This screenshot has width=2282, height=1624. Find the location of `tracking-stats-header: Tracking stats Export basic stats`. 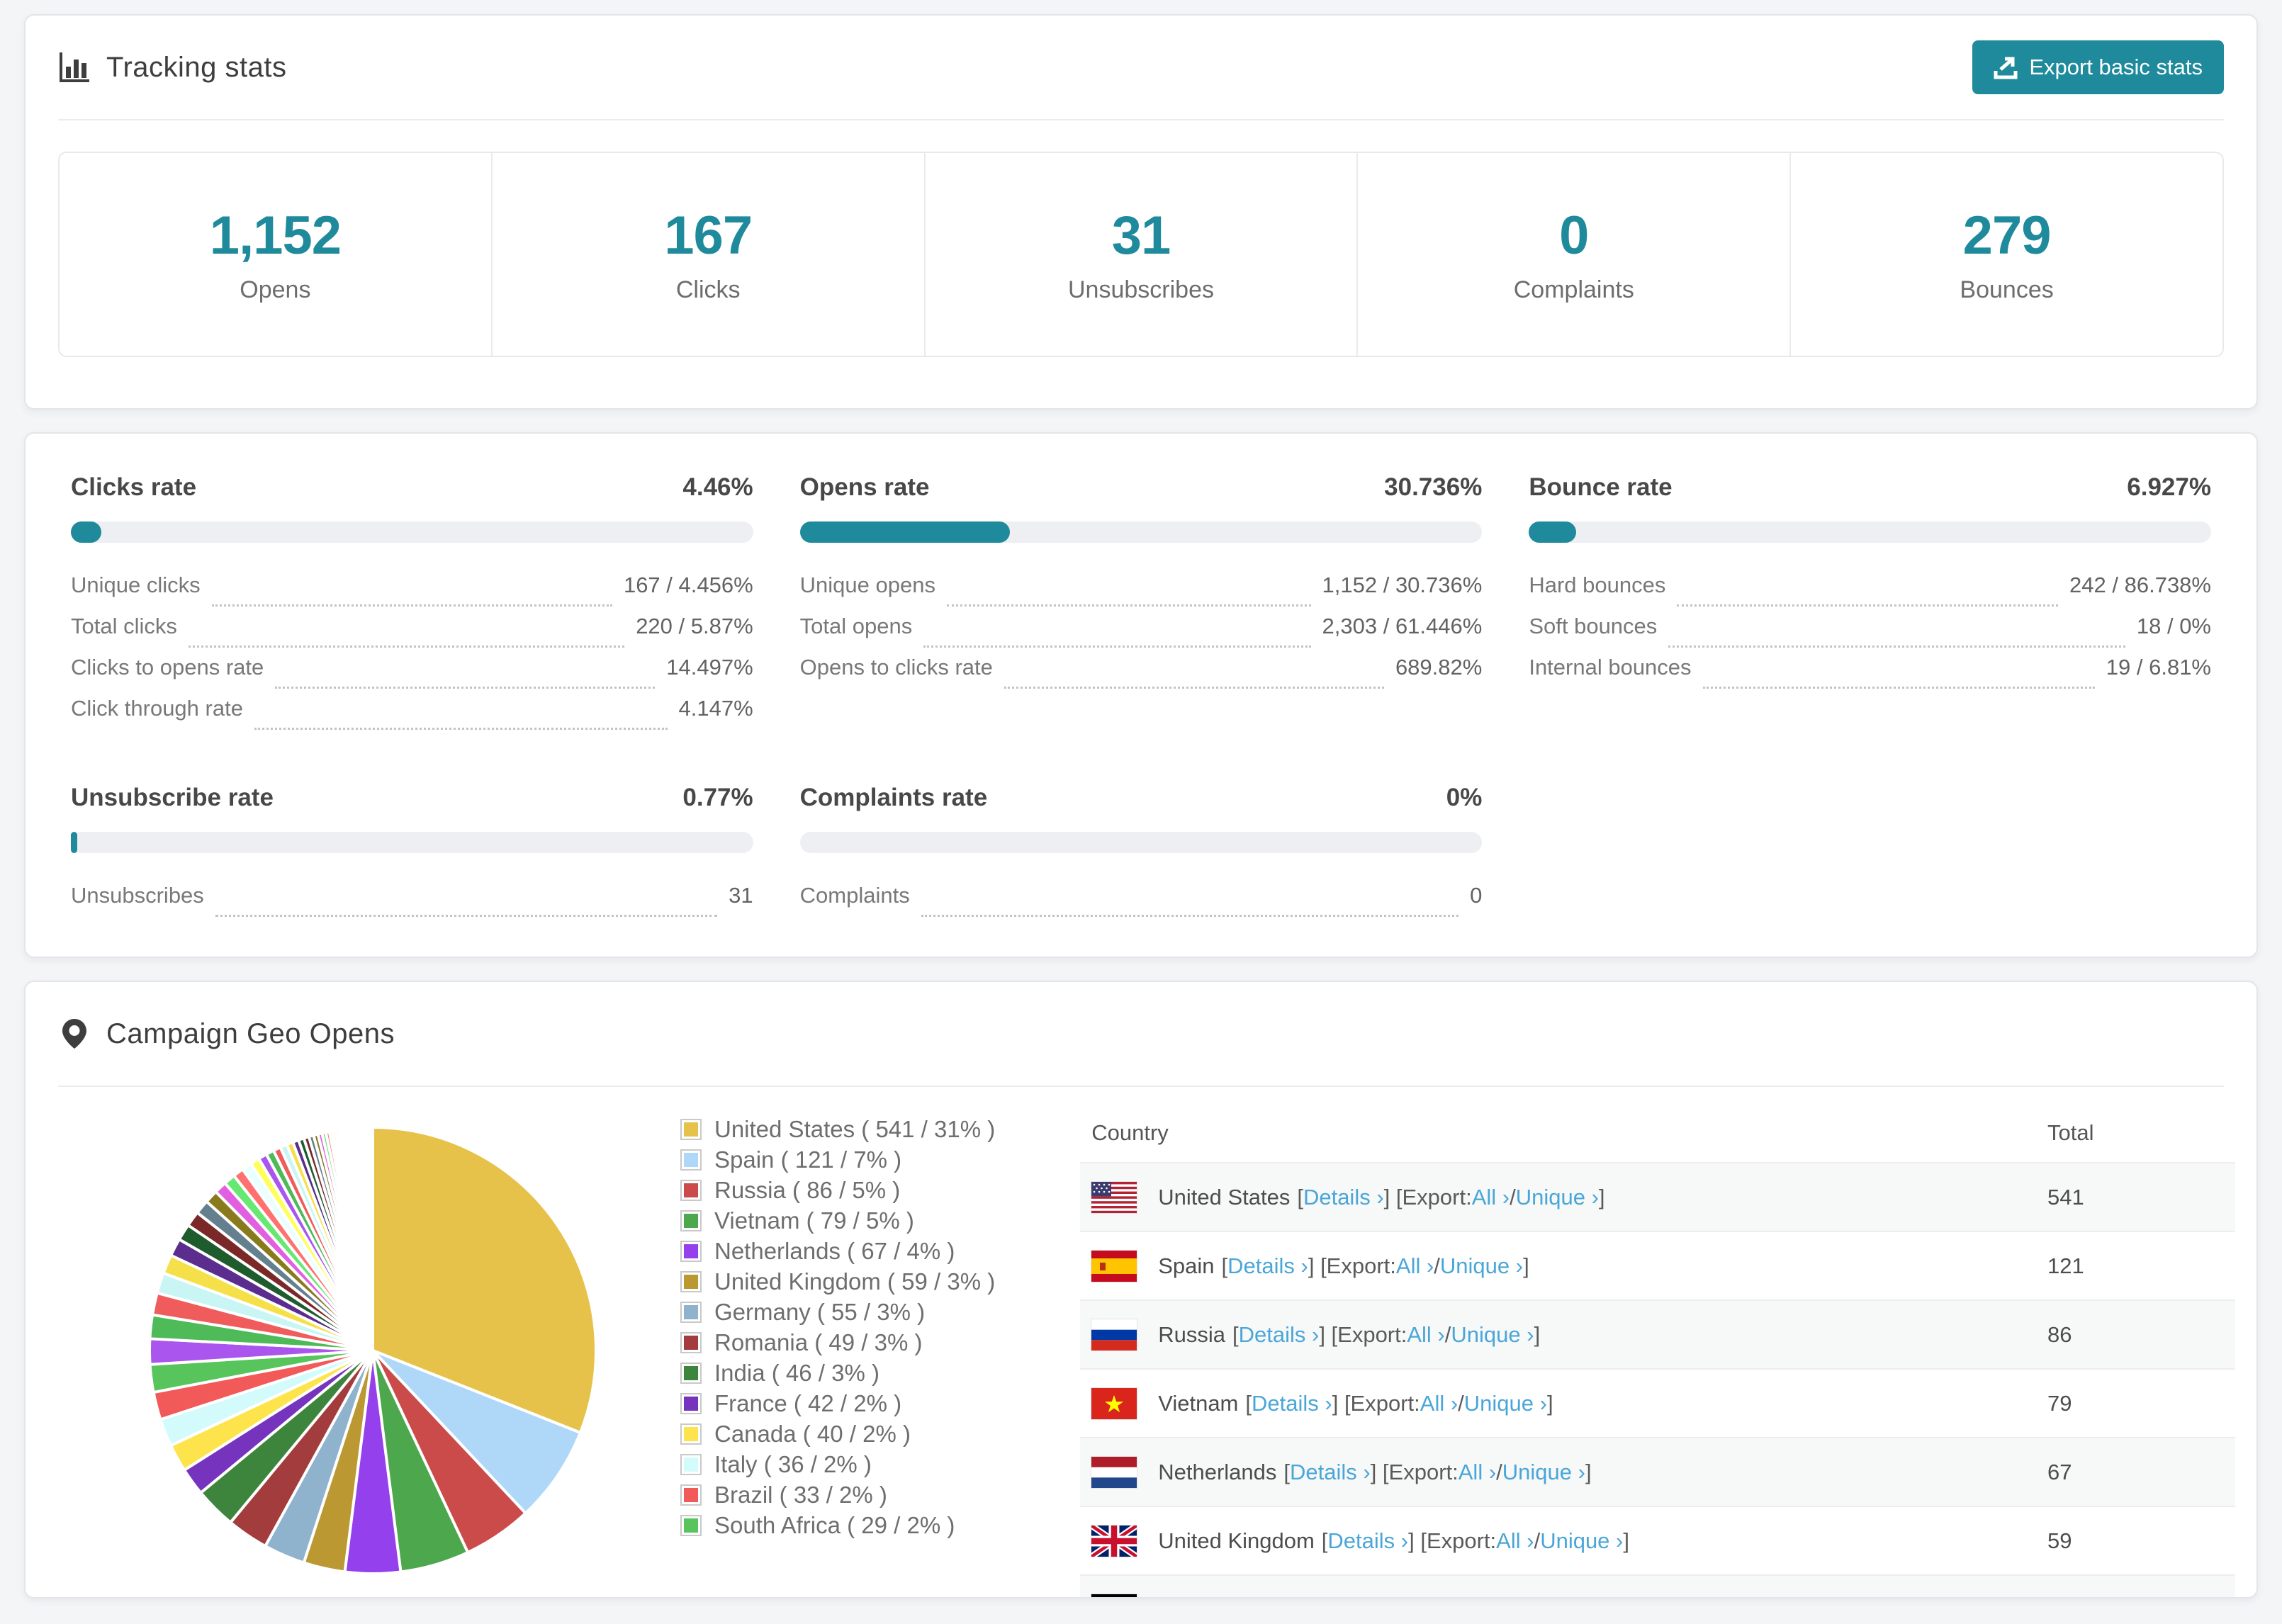

tracking-stats-header: Tracking stats Export basic stats is located at coordinates (1141, 68).